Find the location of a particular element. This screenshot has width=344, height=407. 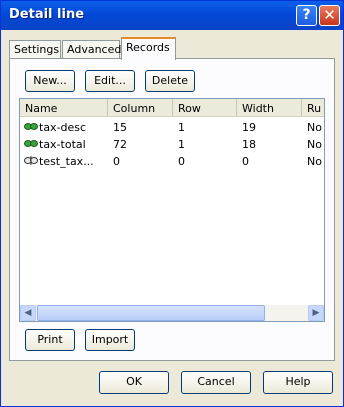

scroll-right-button: ▶ is located at coordinates (316, 313).